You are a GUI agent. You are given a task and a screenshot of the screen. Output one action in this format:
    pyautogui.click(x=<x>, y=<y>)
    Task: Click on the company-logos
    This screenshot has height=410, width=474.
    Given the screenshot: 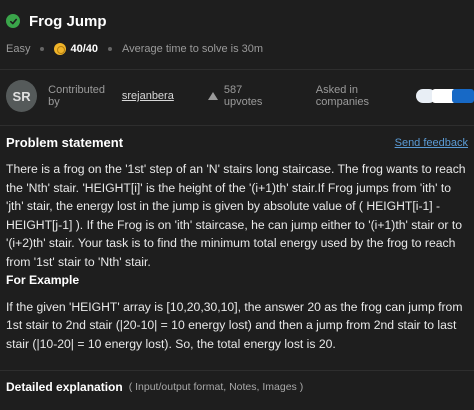 What is the action you would take?
    pyautogui.click(x=445, y=96)
    